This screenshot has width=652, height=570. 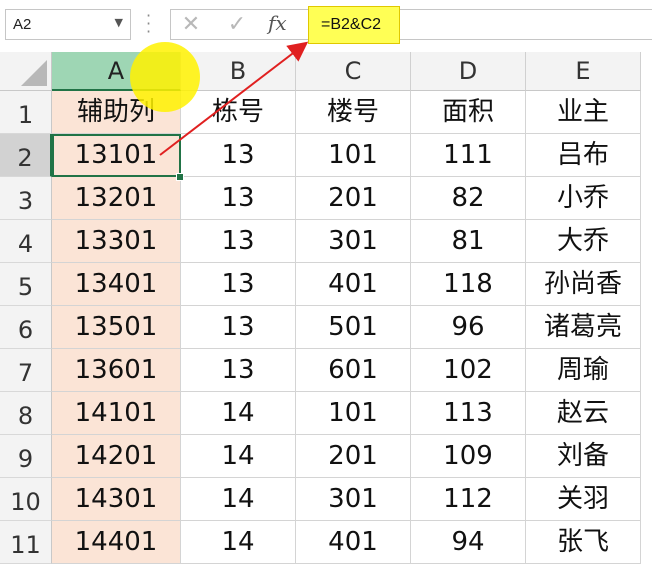 What do you see at coordinates (468, 71) in the screenshot?
I see `column-header-d: D` at bounding box center [468, 71].